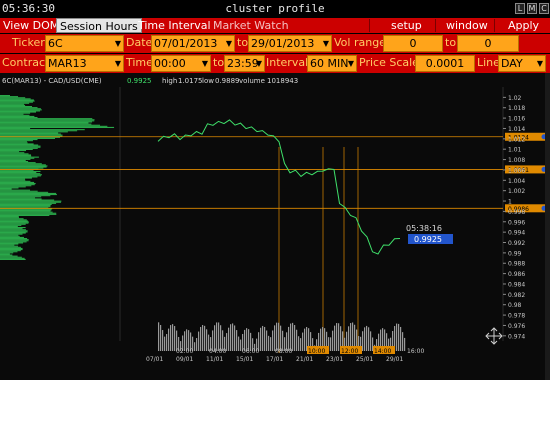 The width and height of the screenshot is (550, 445). Describe the element at coordinates (516, 264) in the screenshot. I see `y-tick-label: 0.988` at that location.